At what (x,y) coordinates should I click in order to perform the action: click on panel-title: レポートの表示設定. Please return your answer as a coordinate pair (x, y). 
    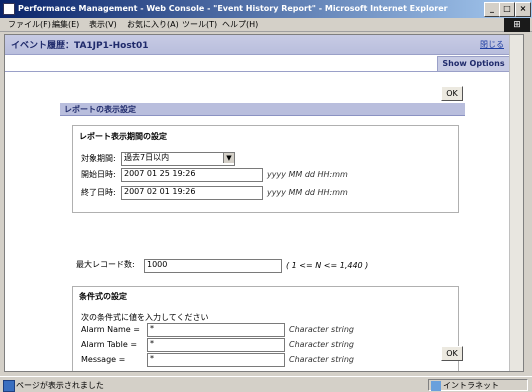
    Looking at the image, I should click on (100, 109).